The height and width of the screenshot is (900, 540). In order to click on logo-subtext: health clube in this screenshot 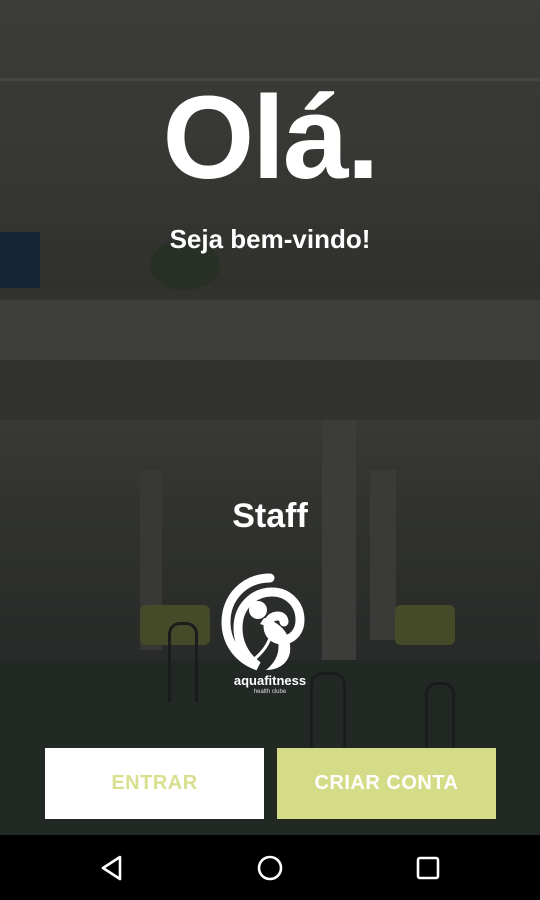, I will do `click(270, 692)`.